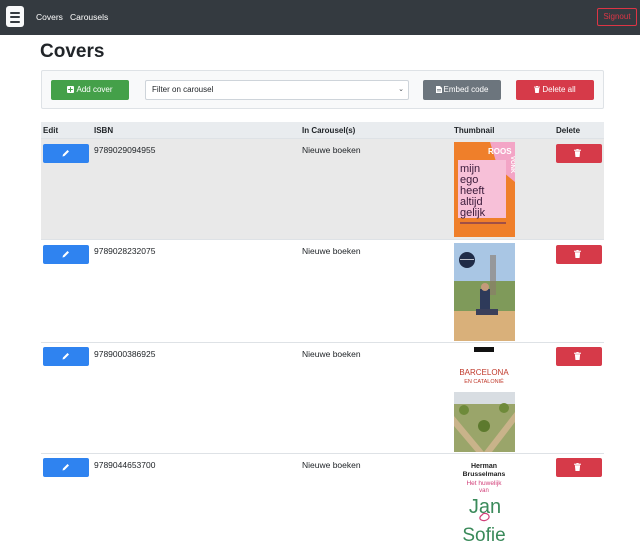 Image resolution: width=640 pixels, height=554 pixels. What do you see at coordinates (484, 466) in the screenshot?
I see `cover-author-first: Herman` at bounding box center [484, 466].